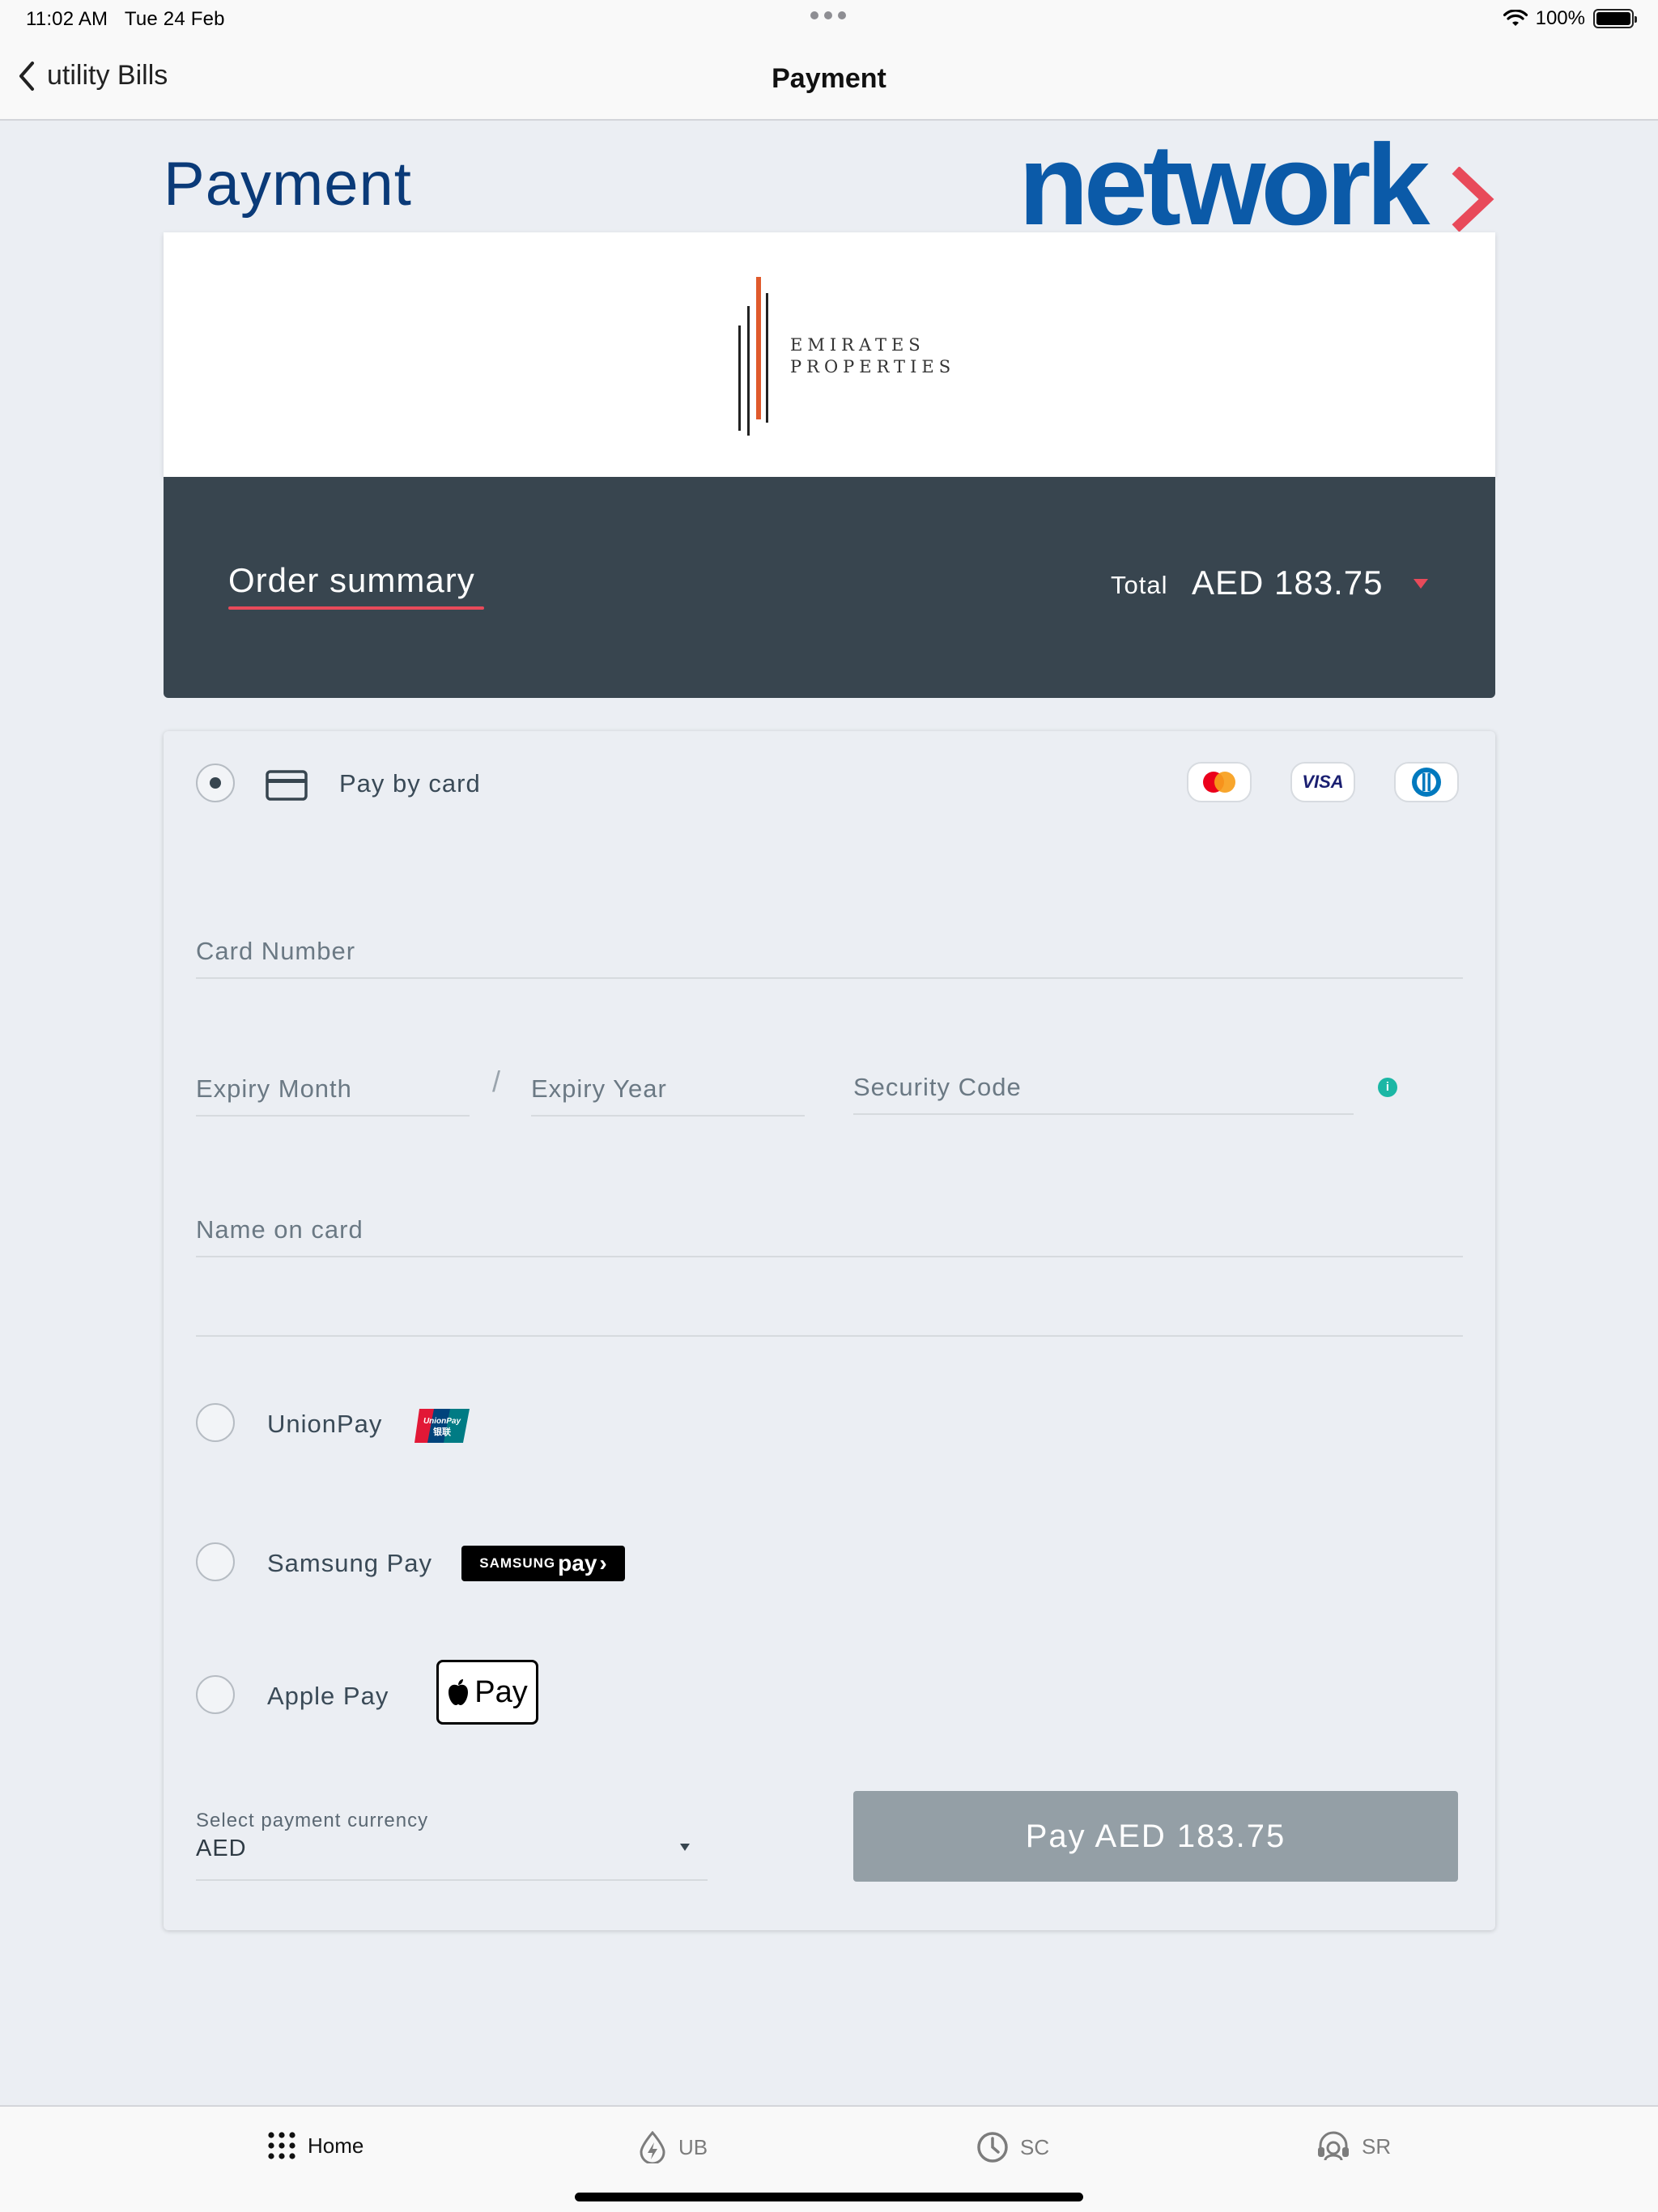 This screenshot has width=1658, height=2212. I want to click on info-icon: i, so click(1387, 1087).